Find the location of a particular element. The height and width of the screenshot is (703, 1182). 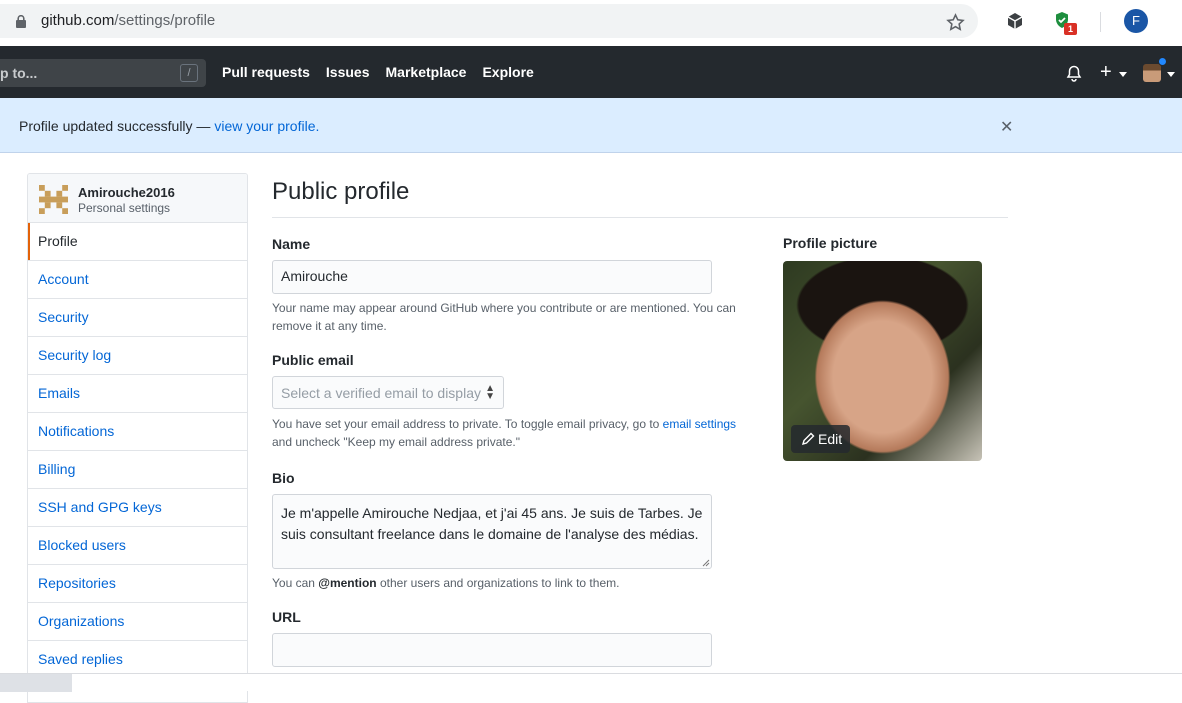

nav-explore: Explore is located at coordinates (507, 72).